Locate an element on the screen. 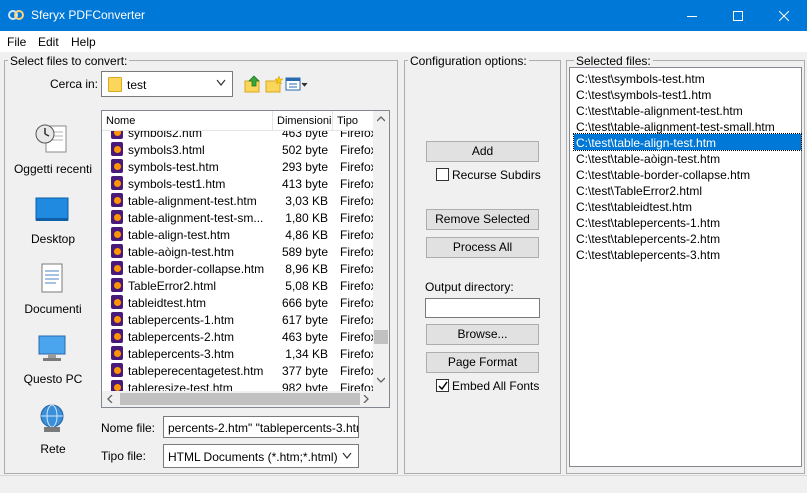  file-size: 4,86 KB is located at coordinates (306, 235).